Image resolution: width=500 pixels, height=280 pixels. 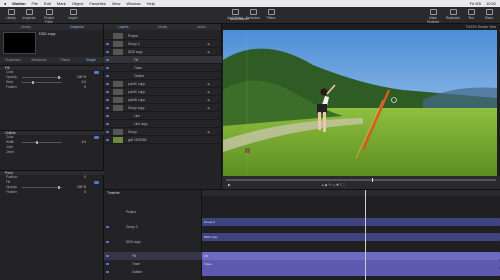 What do you see at coordinates (39, 60) in the screenshot?
I see `tab-behaviors: Behaviors` at bounding box center [39, 60].